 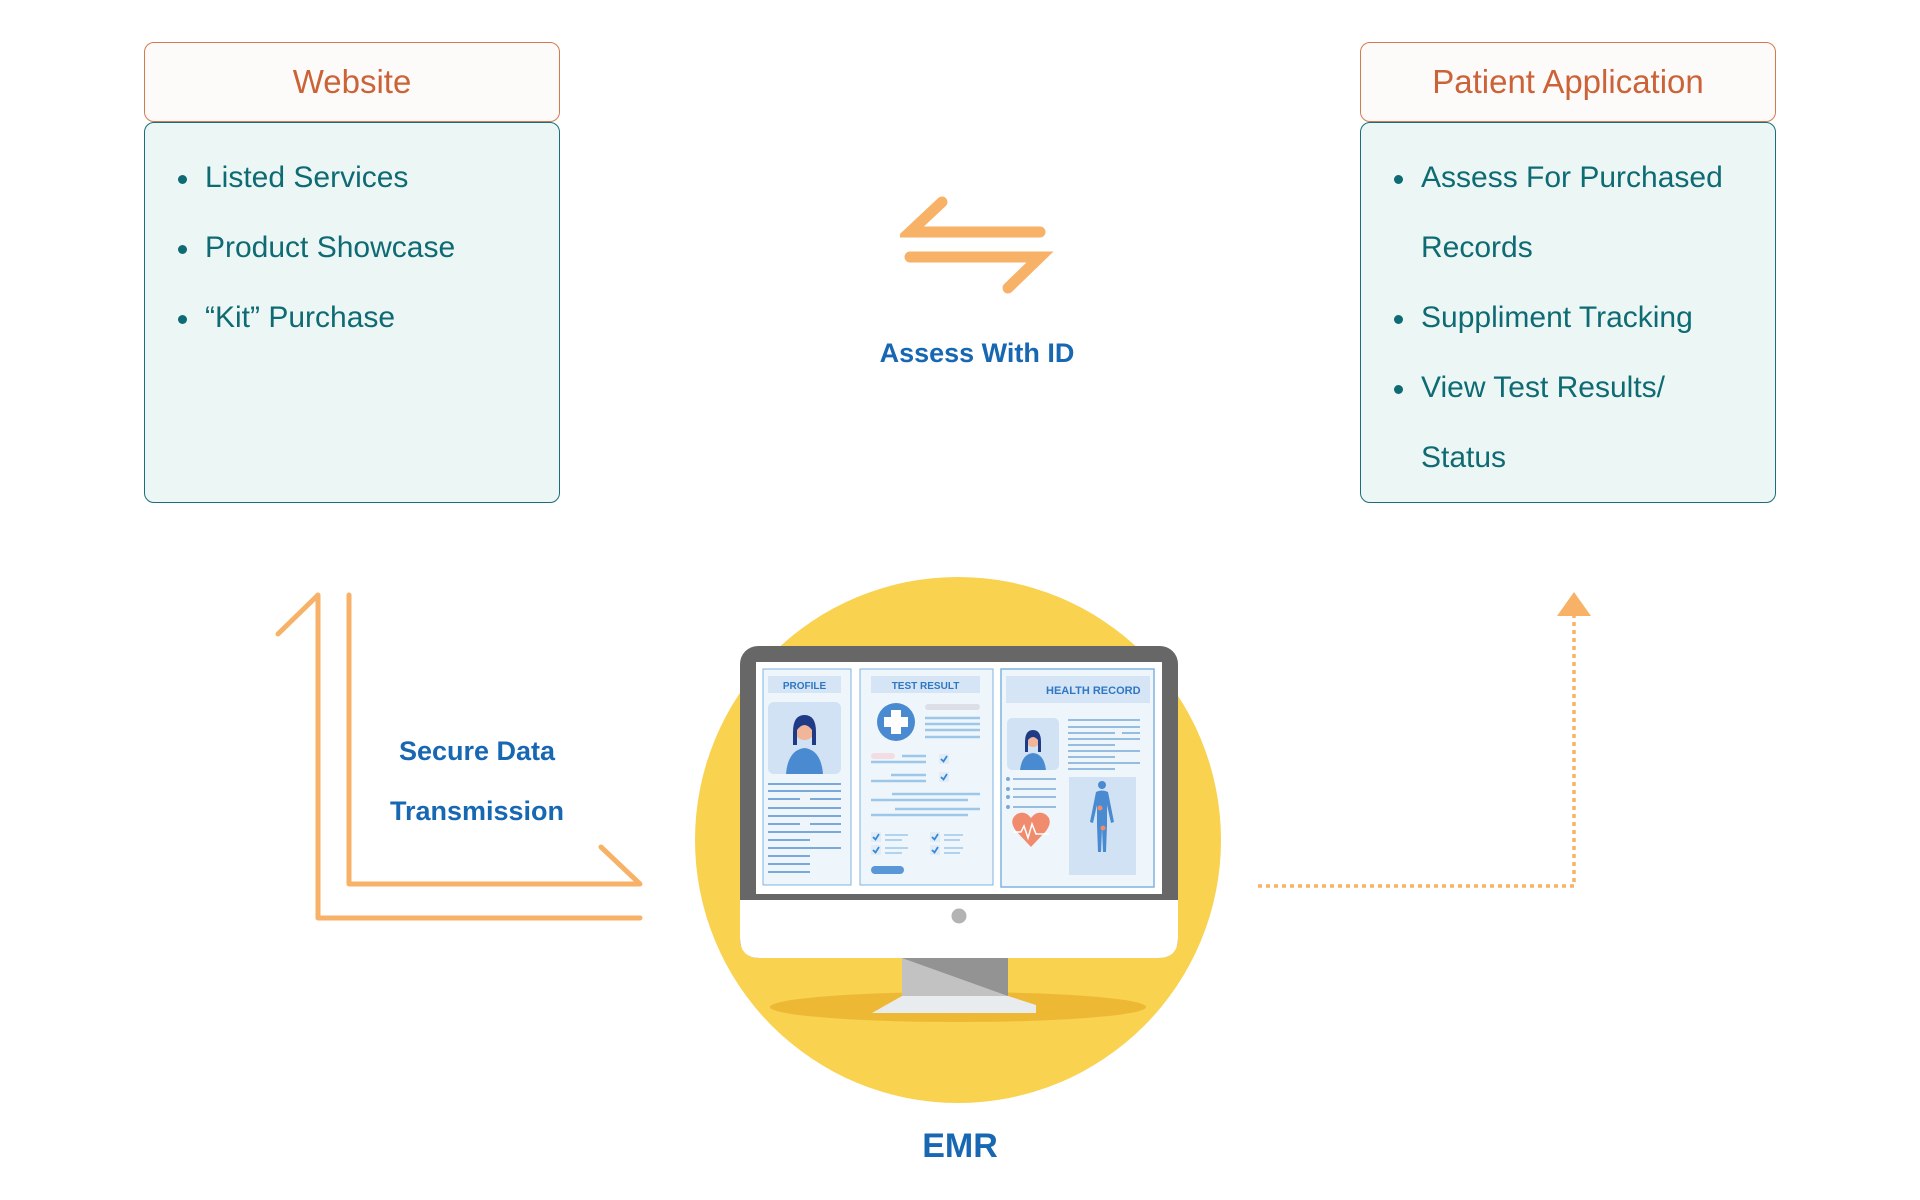 I want to click on list-item: View Test Results/Status, so click(x=1568, y=423).